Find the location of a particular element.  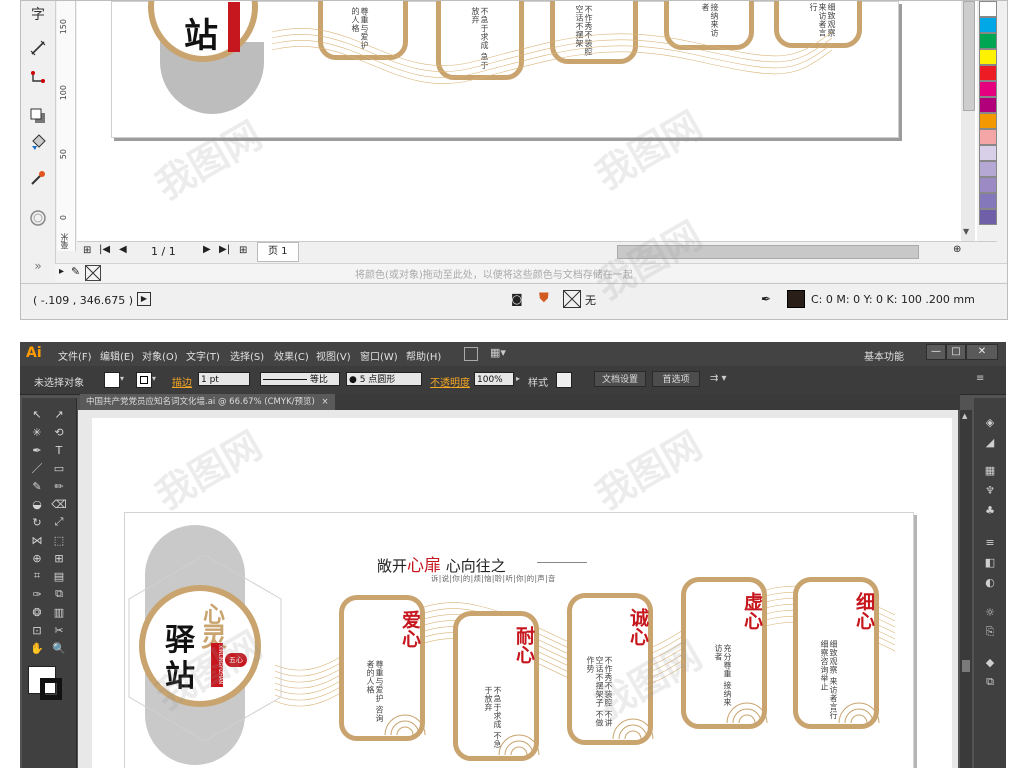

blend-tool-icon: ⧉ is located at coordinates (59, 594).